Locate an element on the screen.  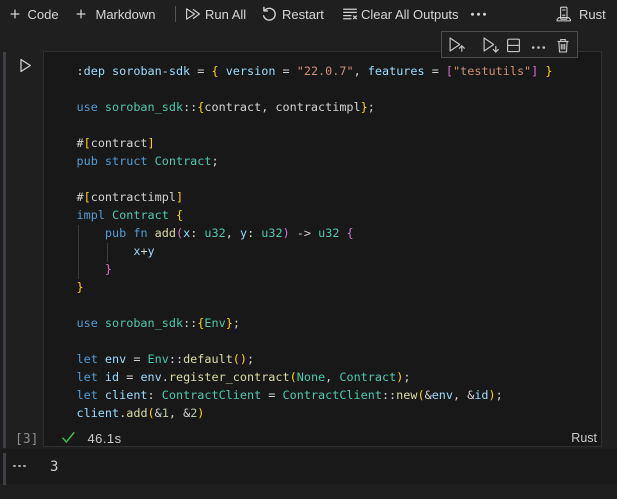
restart-icon is located at coordinates (269, 13).